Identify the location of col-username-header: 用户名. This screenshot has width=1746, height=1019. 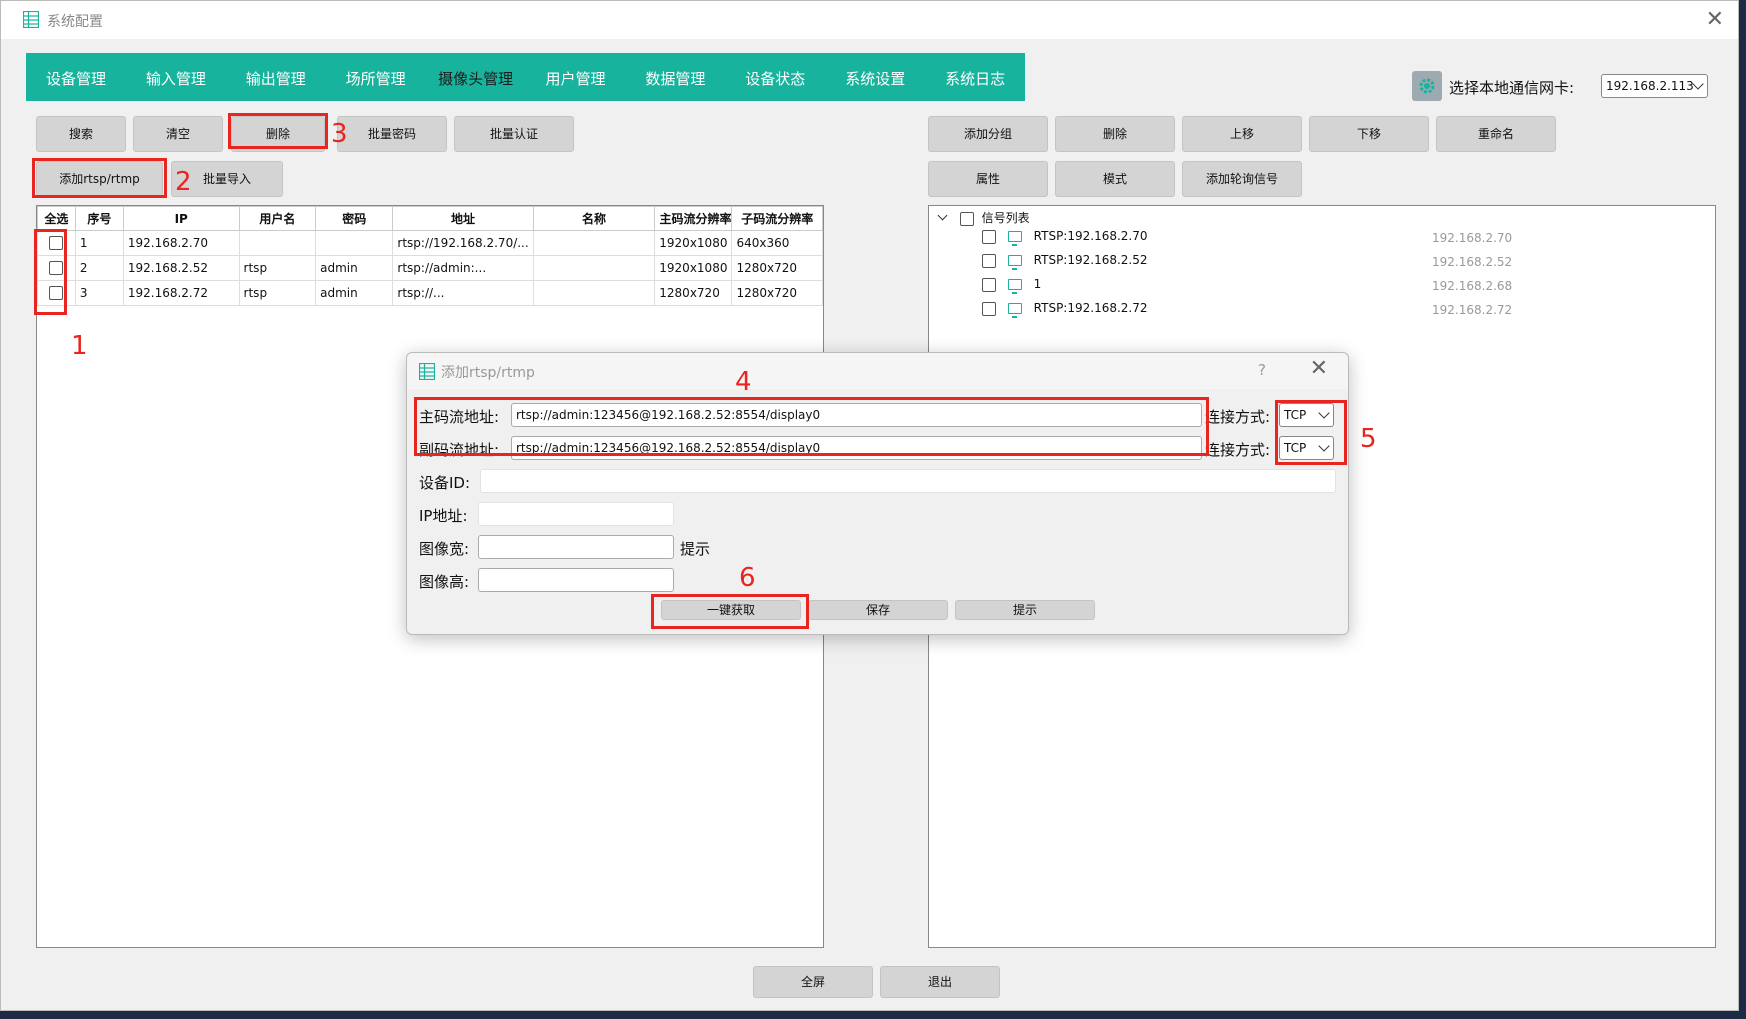
(277, 218).